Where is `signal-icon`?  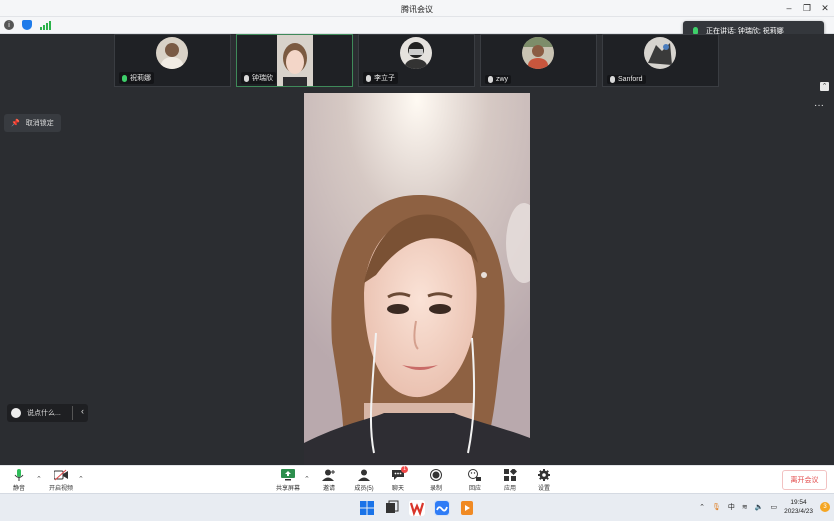 signal-icon is located at coordinates (45, 25).